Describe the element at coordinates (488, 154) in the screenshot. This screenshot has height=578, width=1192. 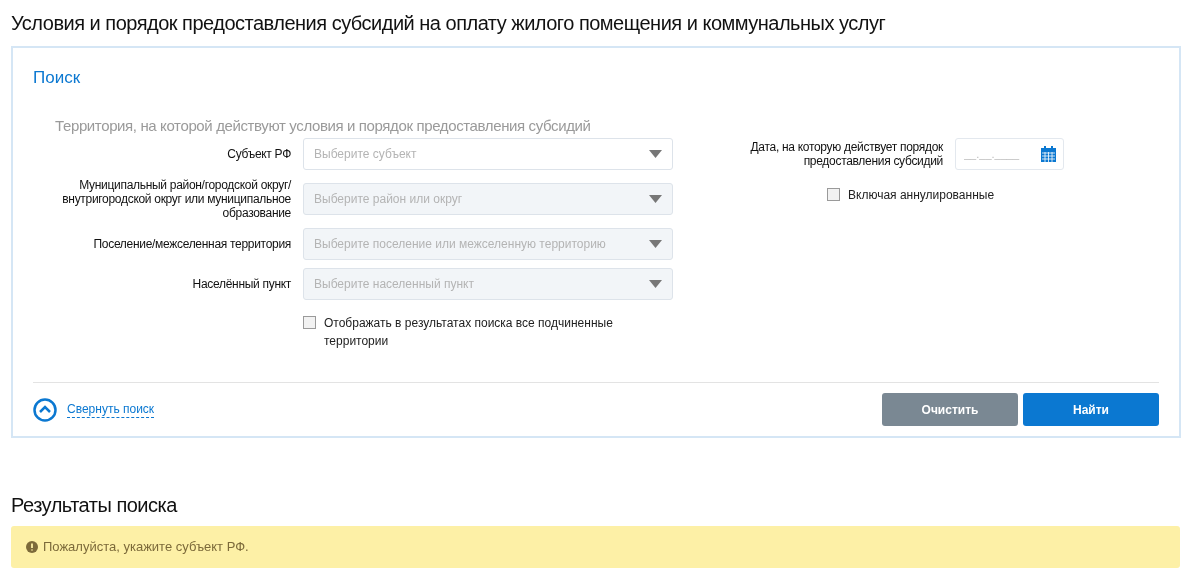
I see `select-field: Выберите субъект` at that location.